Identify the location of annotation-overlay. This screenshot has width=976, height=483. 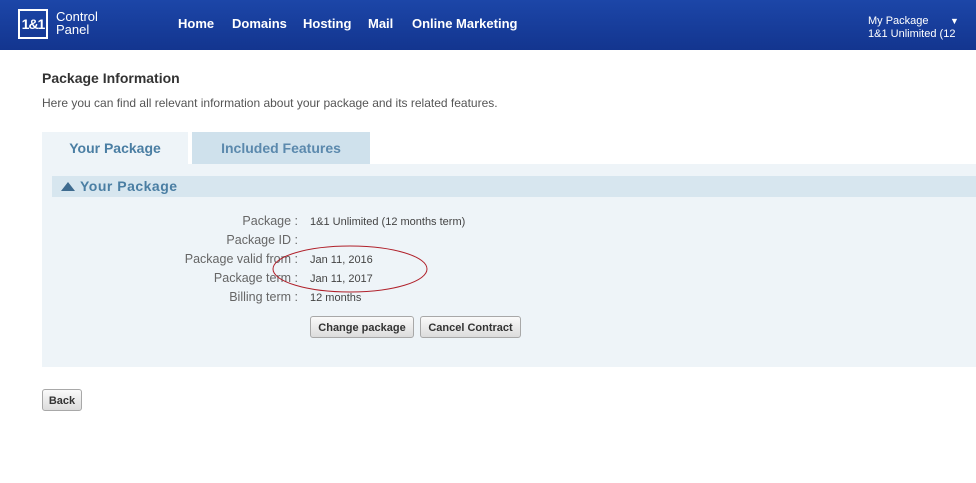
(350, 269).